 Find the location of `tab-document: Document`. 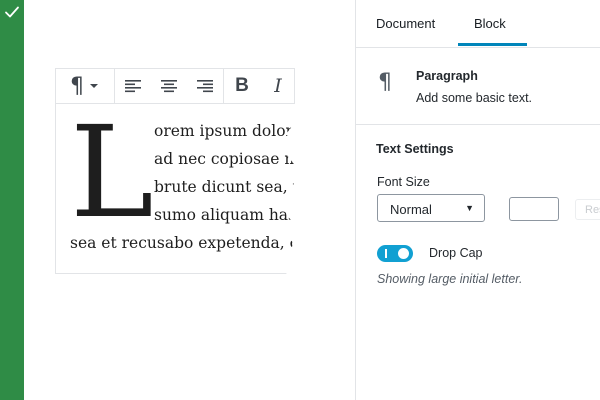

tab-document: Document is located at coordinates (405, 23).